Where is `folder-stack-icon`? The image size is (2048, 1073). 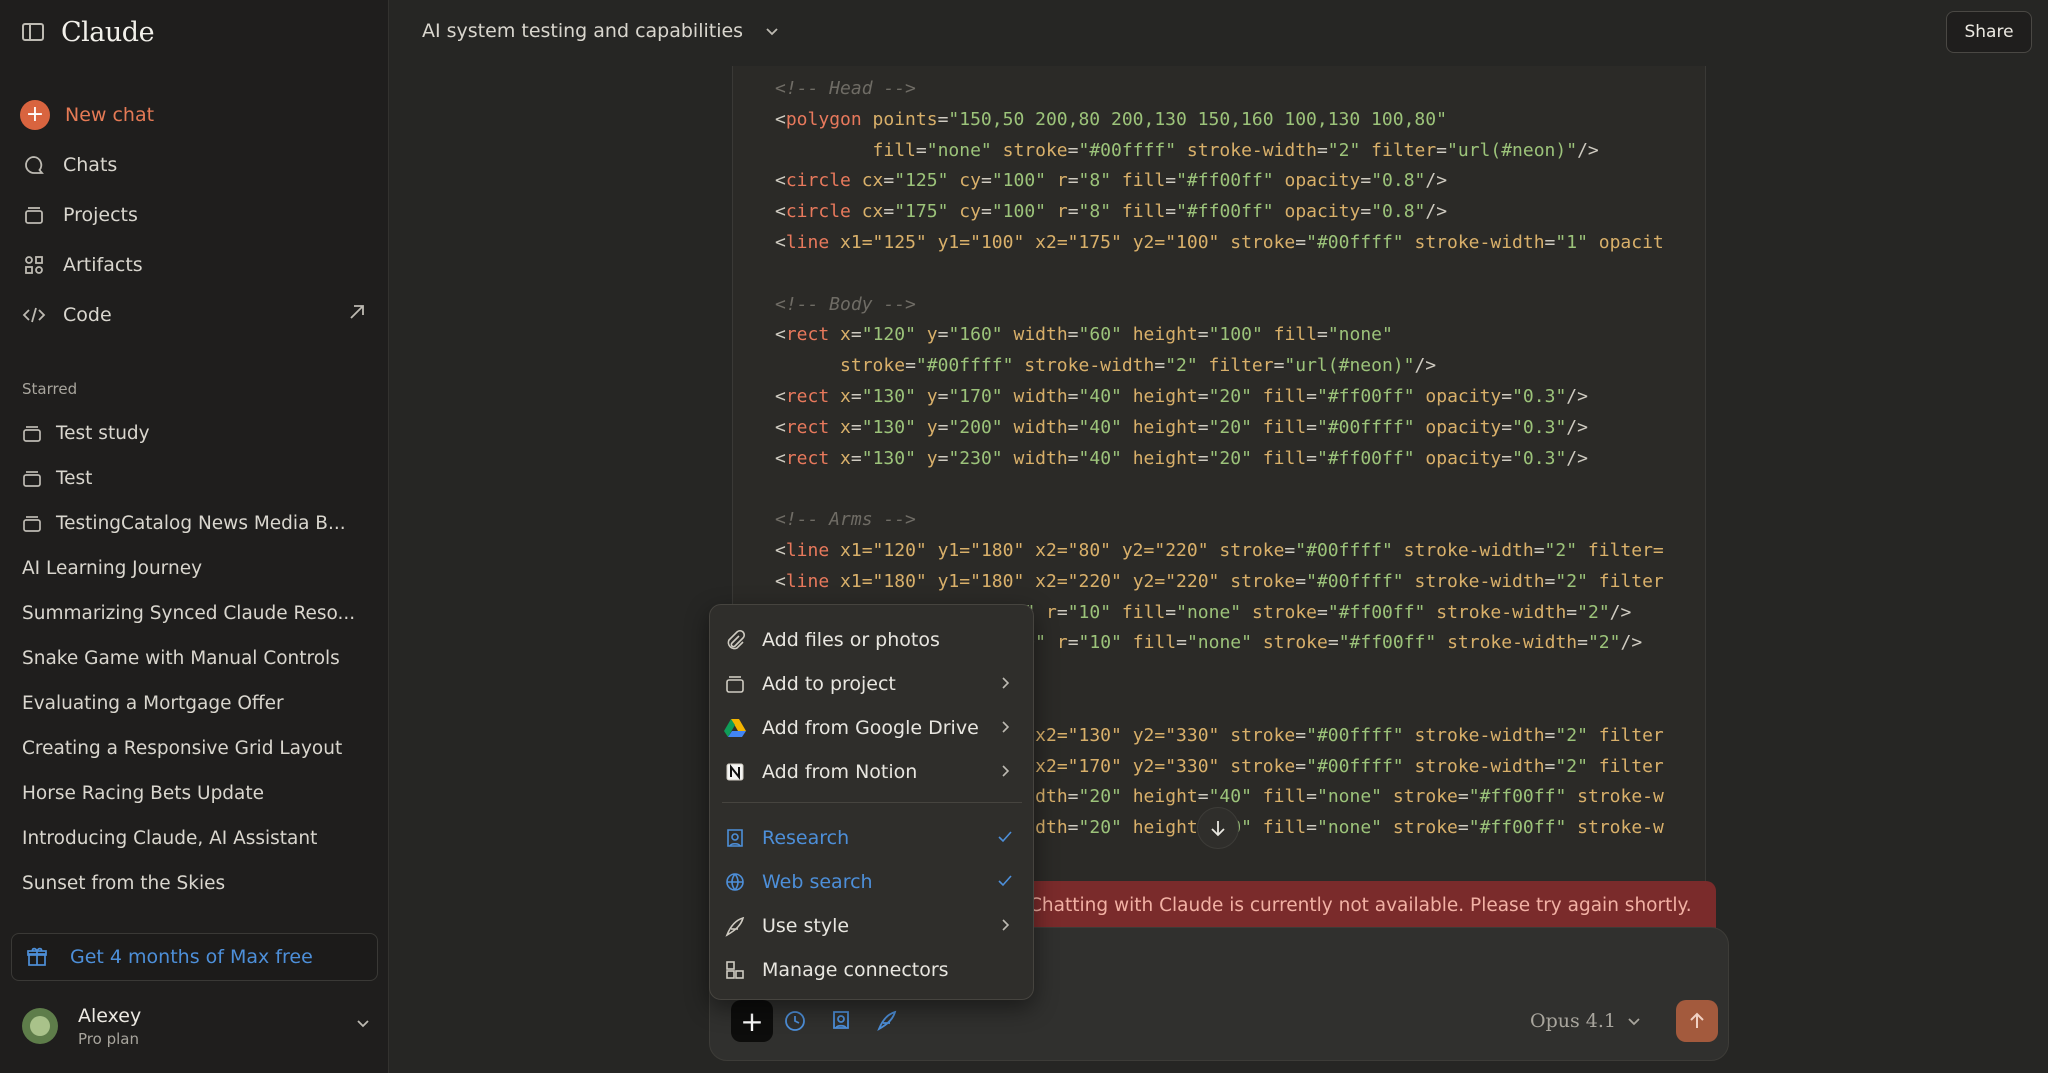 folder-stack-icon is located at coordinates (34, 215).